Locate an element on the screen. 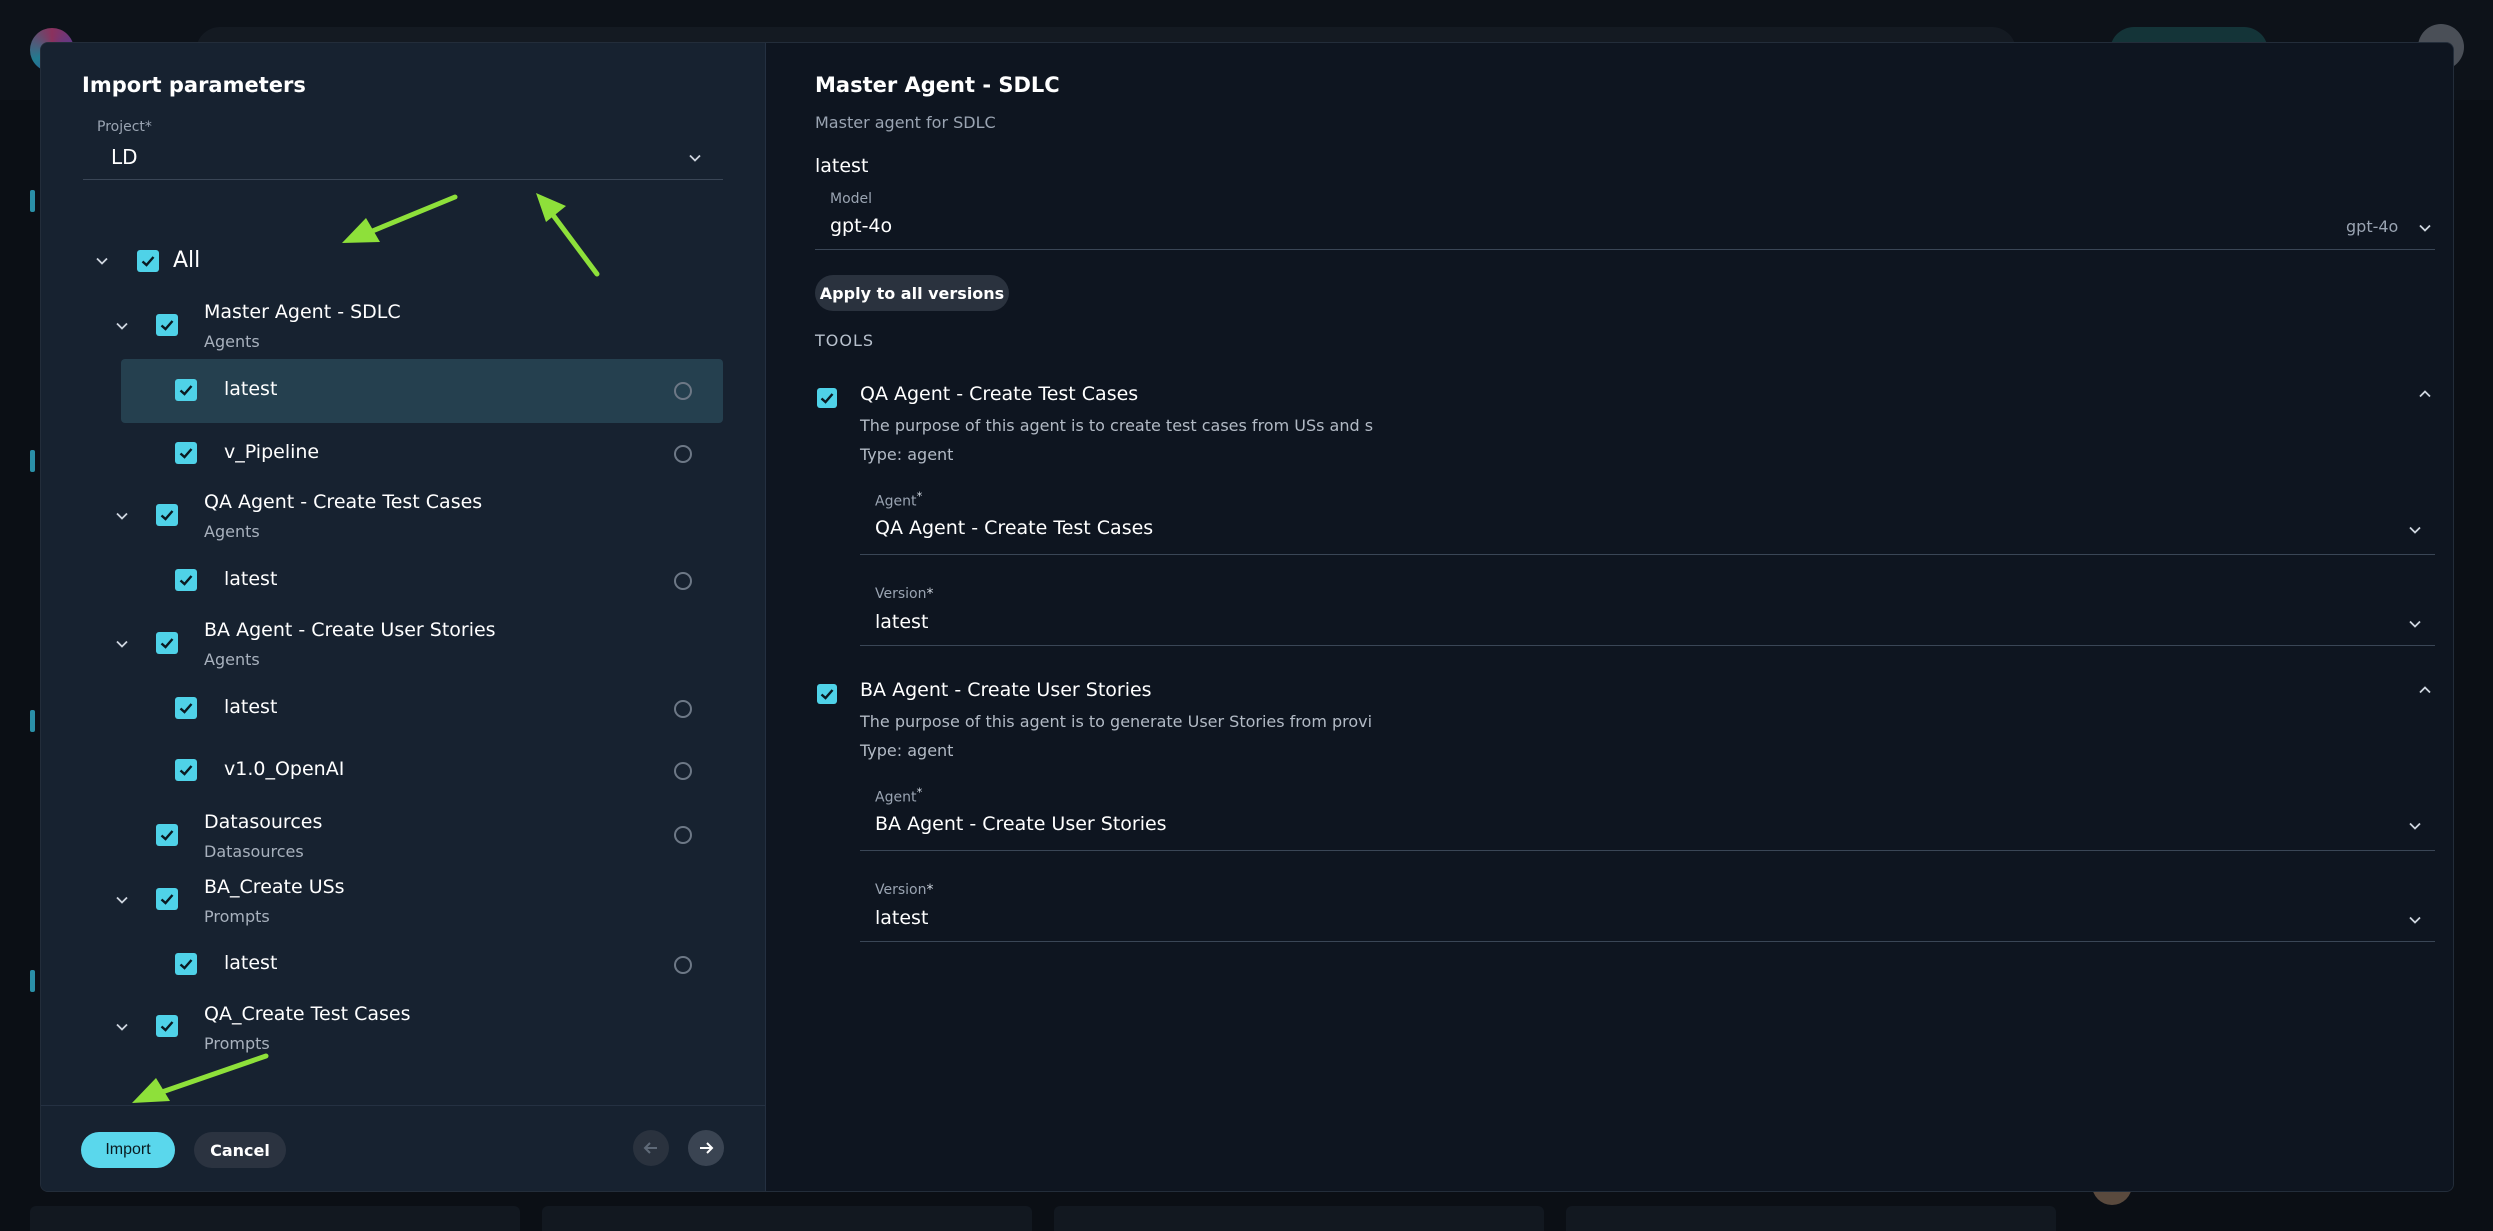  selected-row-highlight is located at coordinates (422, 391).